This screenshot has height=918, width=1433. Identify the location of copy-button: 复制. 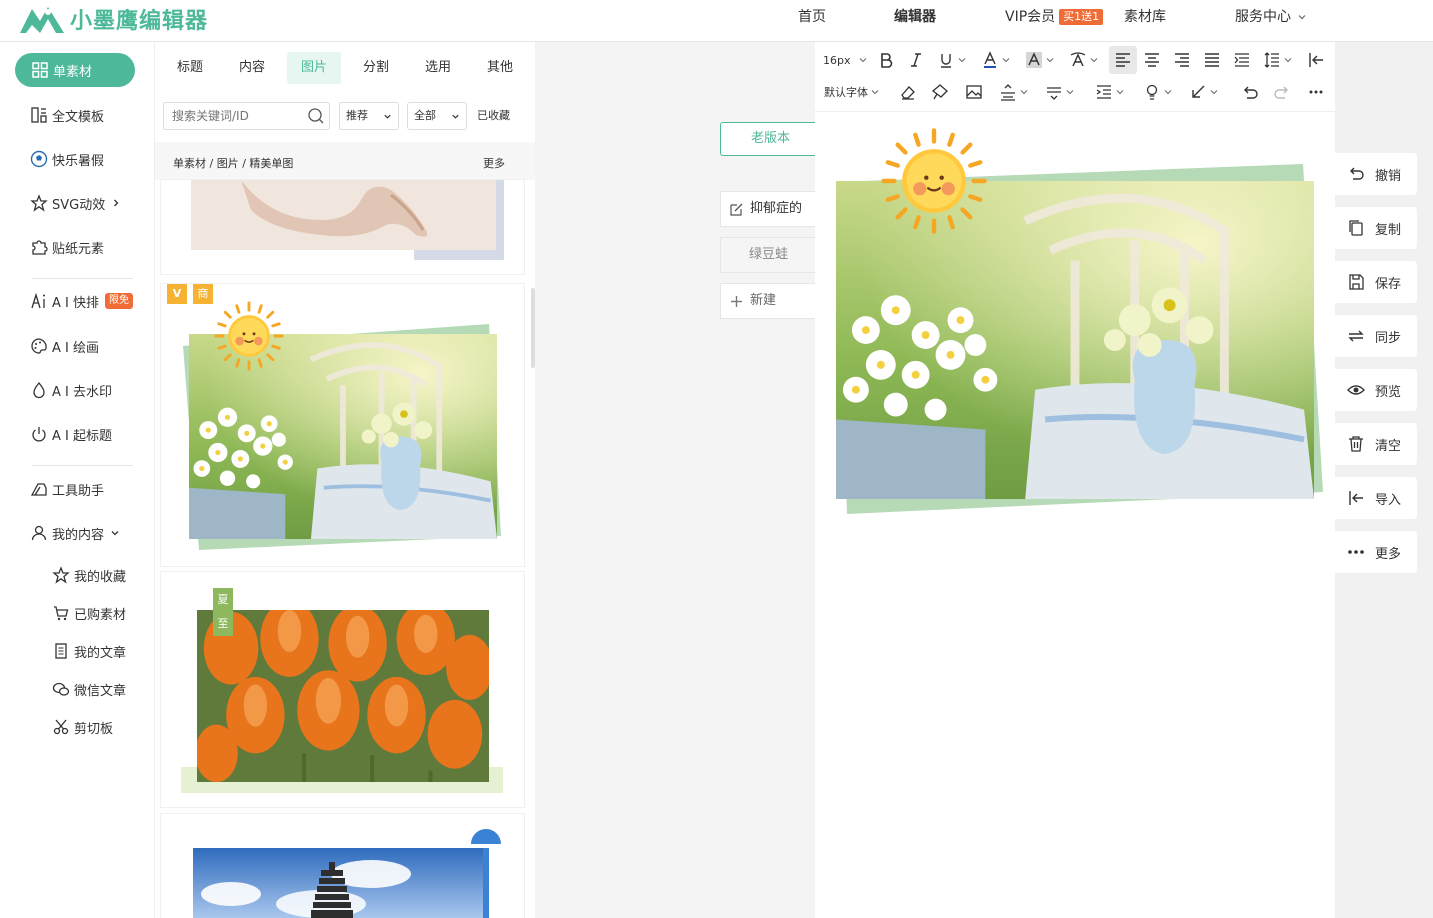
(1376, 228).